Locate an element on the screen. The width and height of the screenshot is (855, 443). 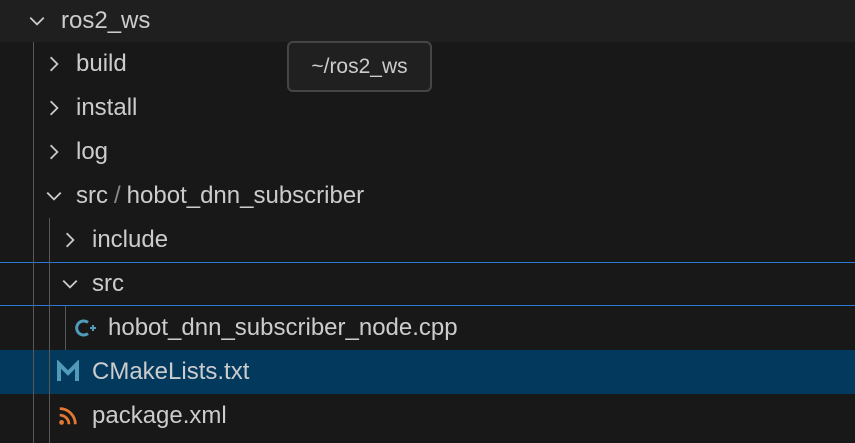
tree-item-hobot_dnn_subscriber_node-cpp: hobot_dnn_subscriber_node.cpp is located at coordinates (427, 328).